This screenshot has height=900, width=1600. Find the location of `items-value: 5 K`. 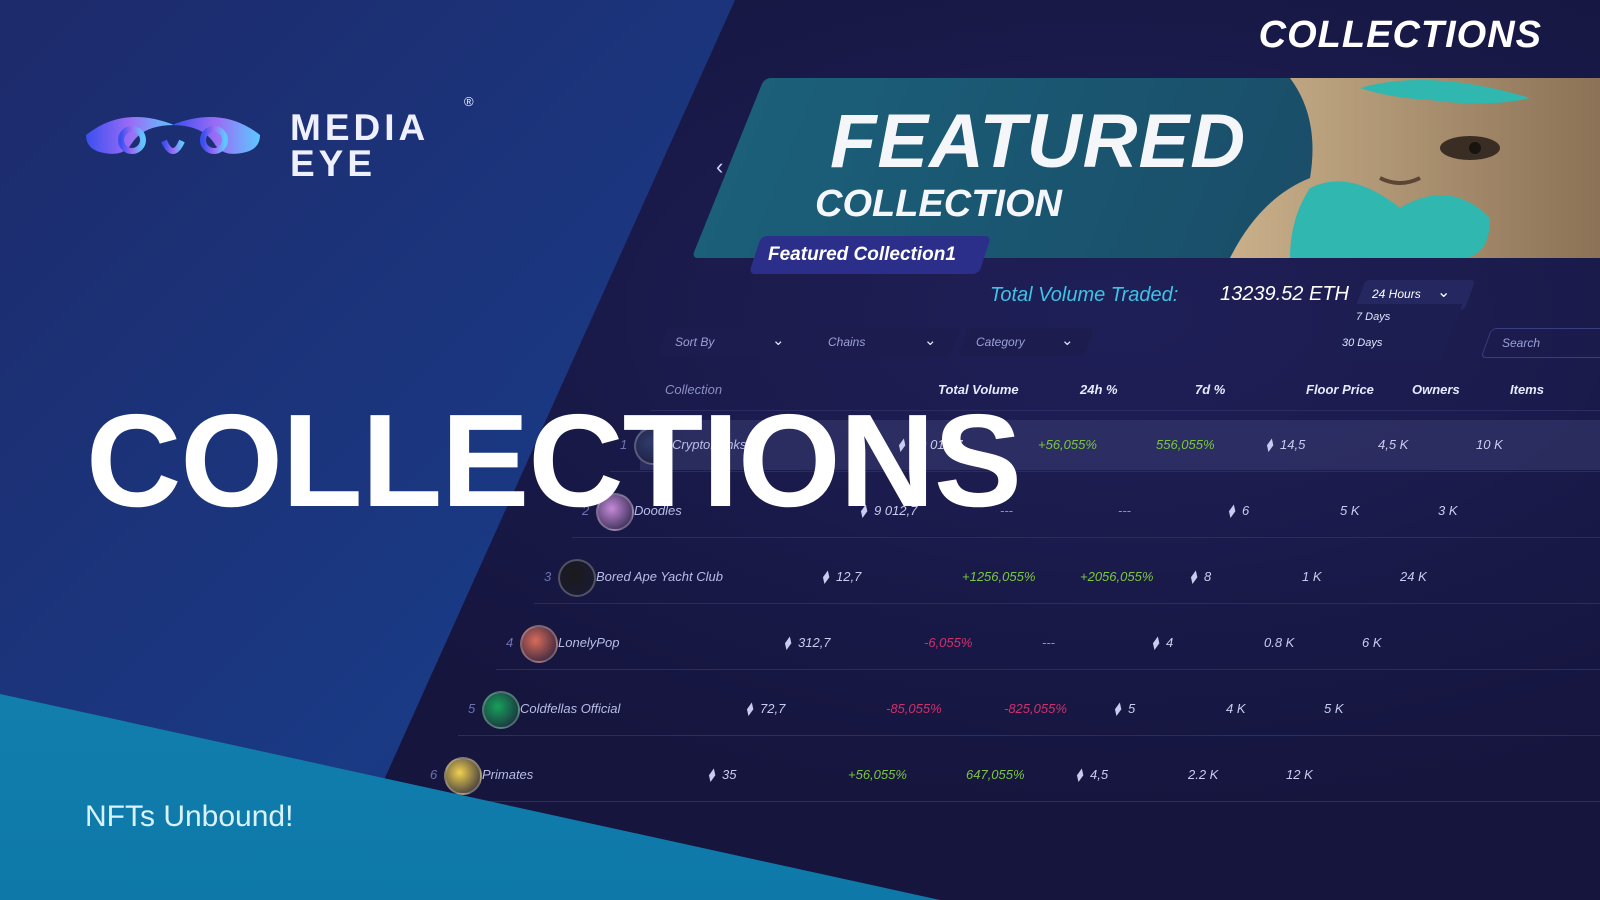

items-value: 5 K is located at coordinates (1334, 708).